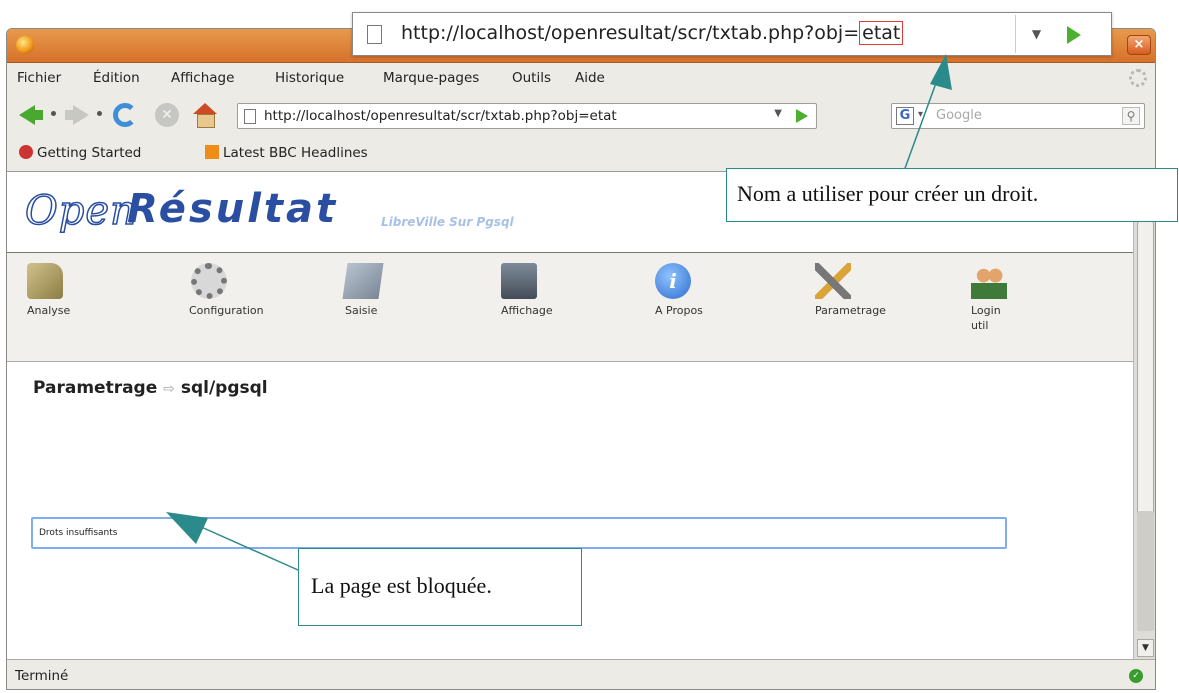 This screenshot has height=693, width=1179. Describe the element at coordinates (1021, 298) in the screenshot. I see `tab-login-util: Login util` at that location.